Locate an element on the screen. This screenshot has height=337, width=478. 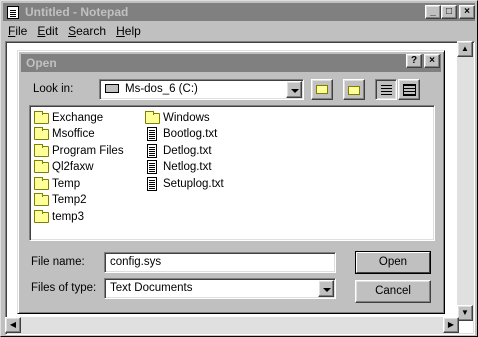
scroll-up-icon: ▲ is located at coordinates (465, 49).